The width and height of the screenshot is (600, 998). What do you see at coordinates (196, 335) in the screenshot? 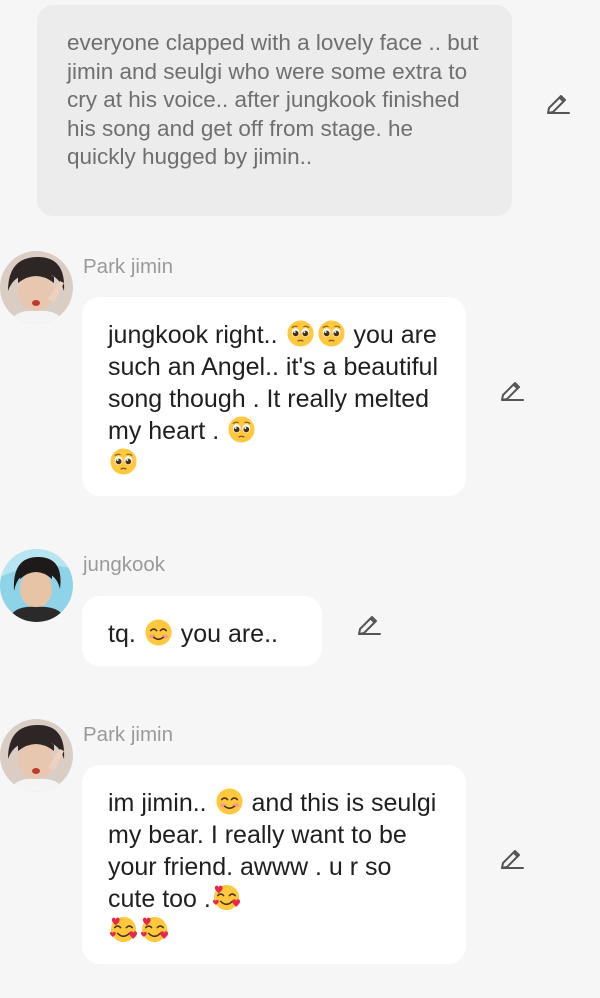
I see `message-text: jungkook right..` at bounding box center [196, 335].